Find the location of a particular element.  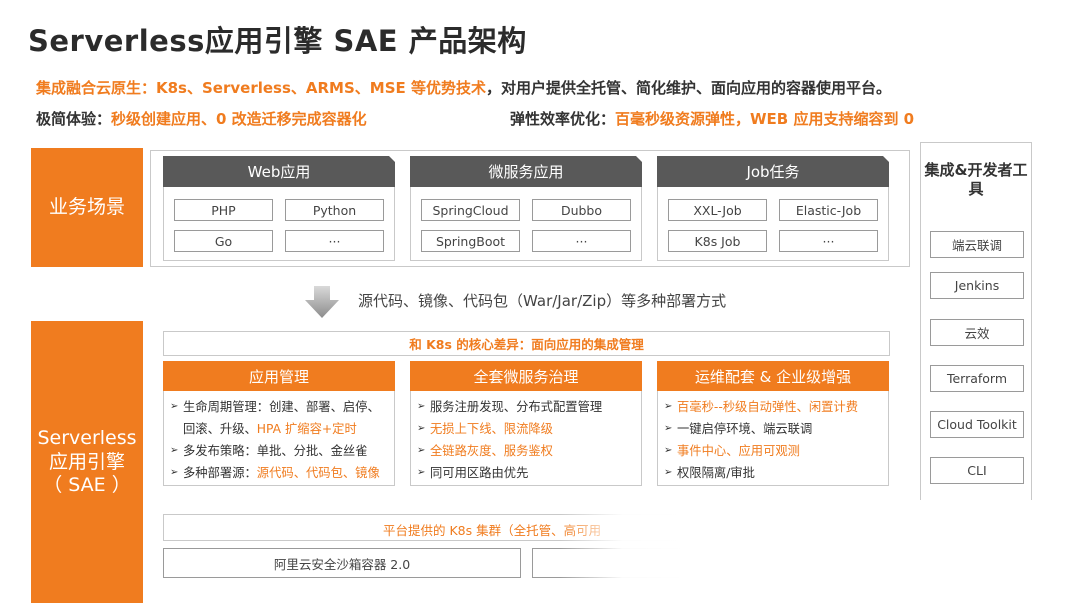

bullet-text: 多发布策略：单批、分批、金丝雀 is located at coordinates (275, 451).